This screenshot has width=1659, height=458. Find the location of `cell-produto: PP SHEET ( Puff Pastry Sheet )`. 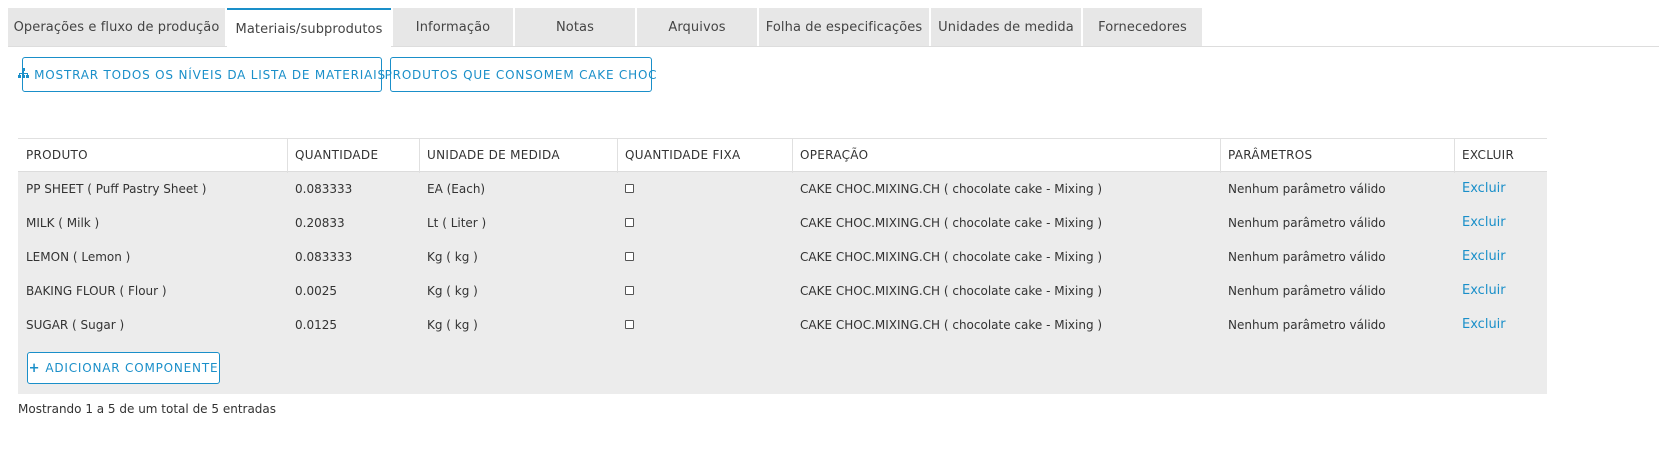

cell-produto: PP SHEET ( Puff Pastry Sheet ) is located at coordinates (116, 189).